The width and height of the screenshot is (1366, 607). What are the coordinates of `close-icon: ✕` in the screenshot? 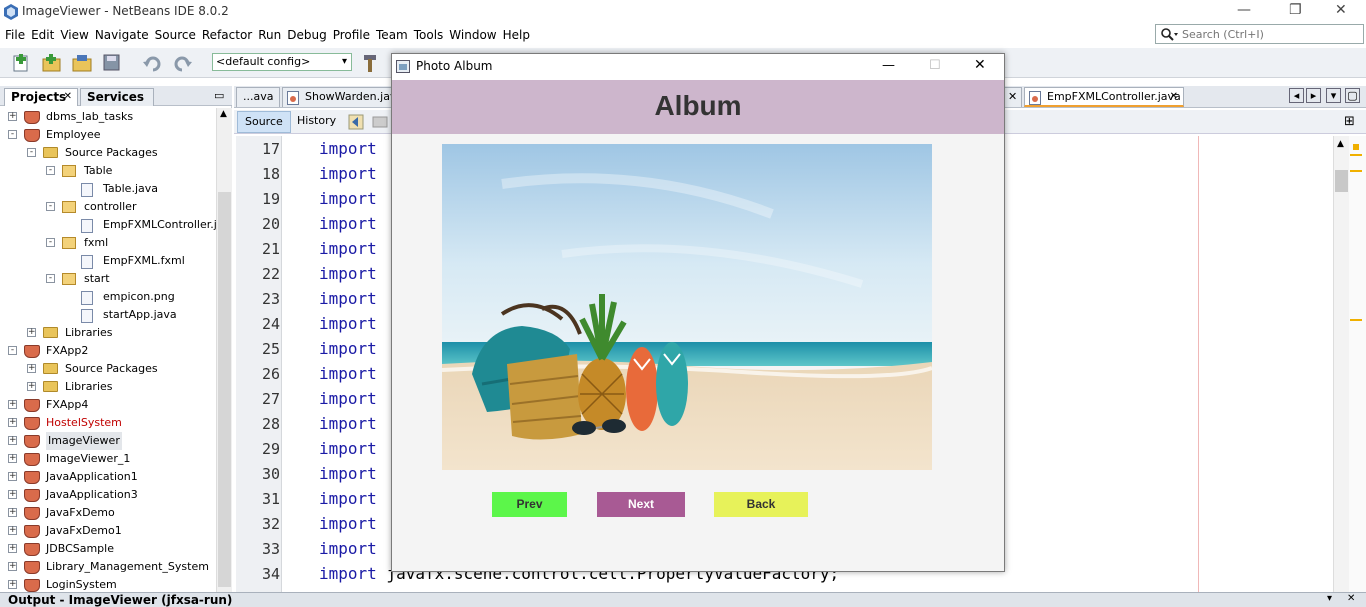 It's located at (980, 65).